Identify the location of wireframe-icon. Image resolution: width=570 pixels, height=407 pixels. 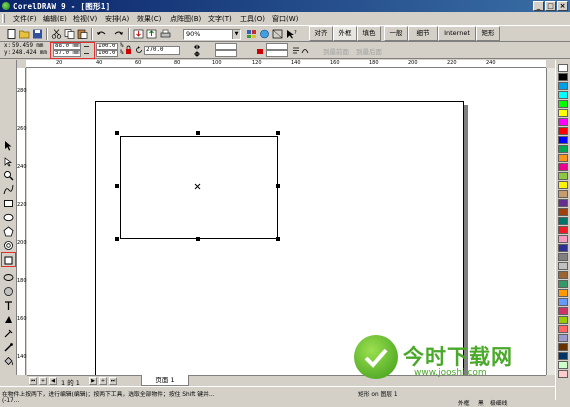
(277, 34).